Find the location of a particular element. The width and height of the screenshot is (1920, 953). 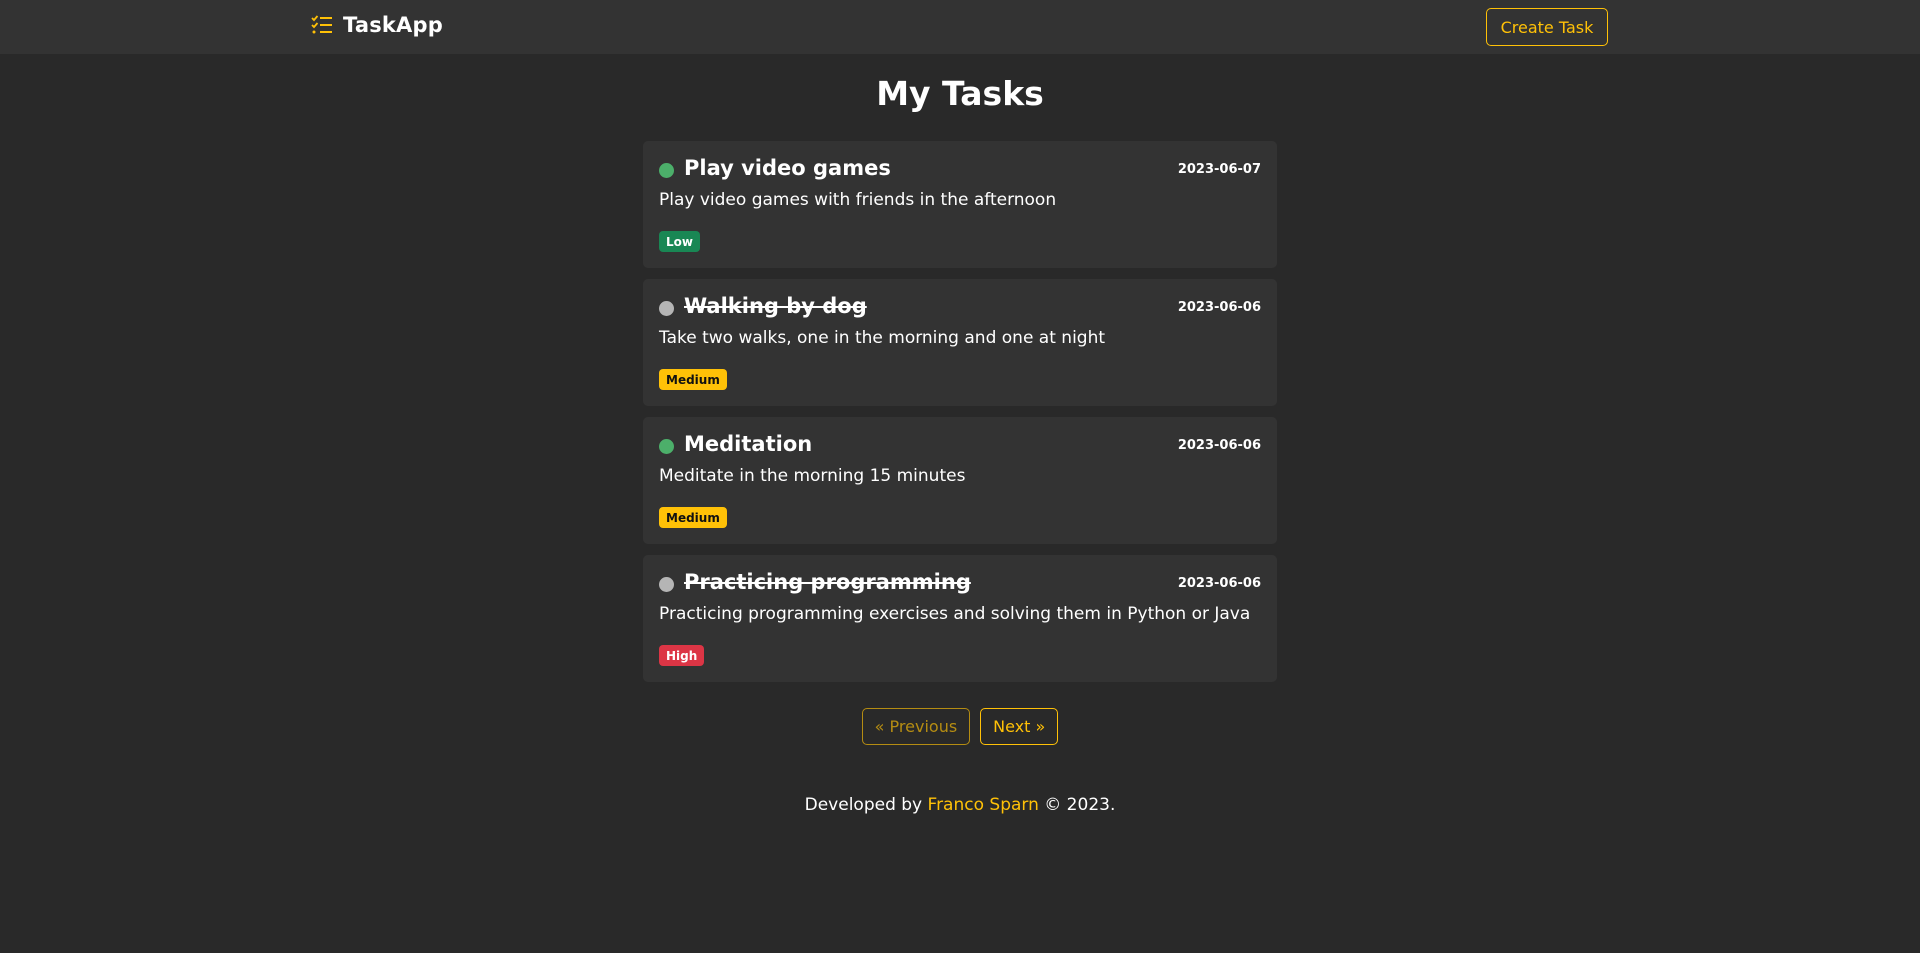

navbar: TaskApp Create Task is located at coordinates (960, 27).